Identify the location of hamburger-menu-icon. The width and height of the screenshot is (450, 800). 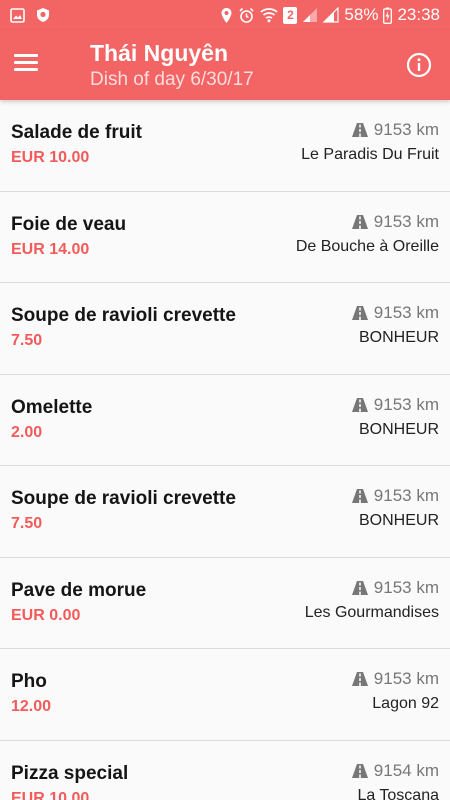
(30, 65).